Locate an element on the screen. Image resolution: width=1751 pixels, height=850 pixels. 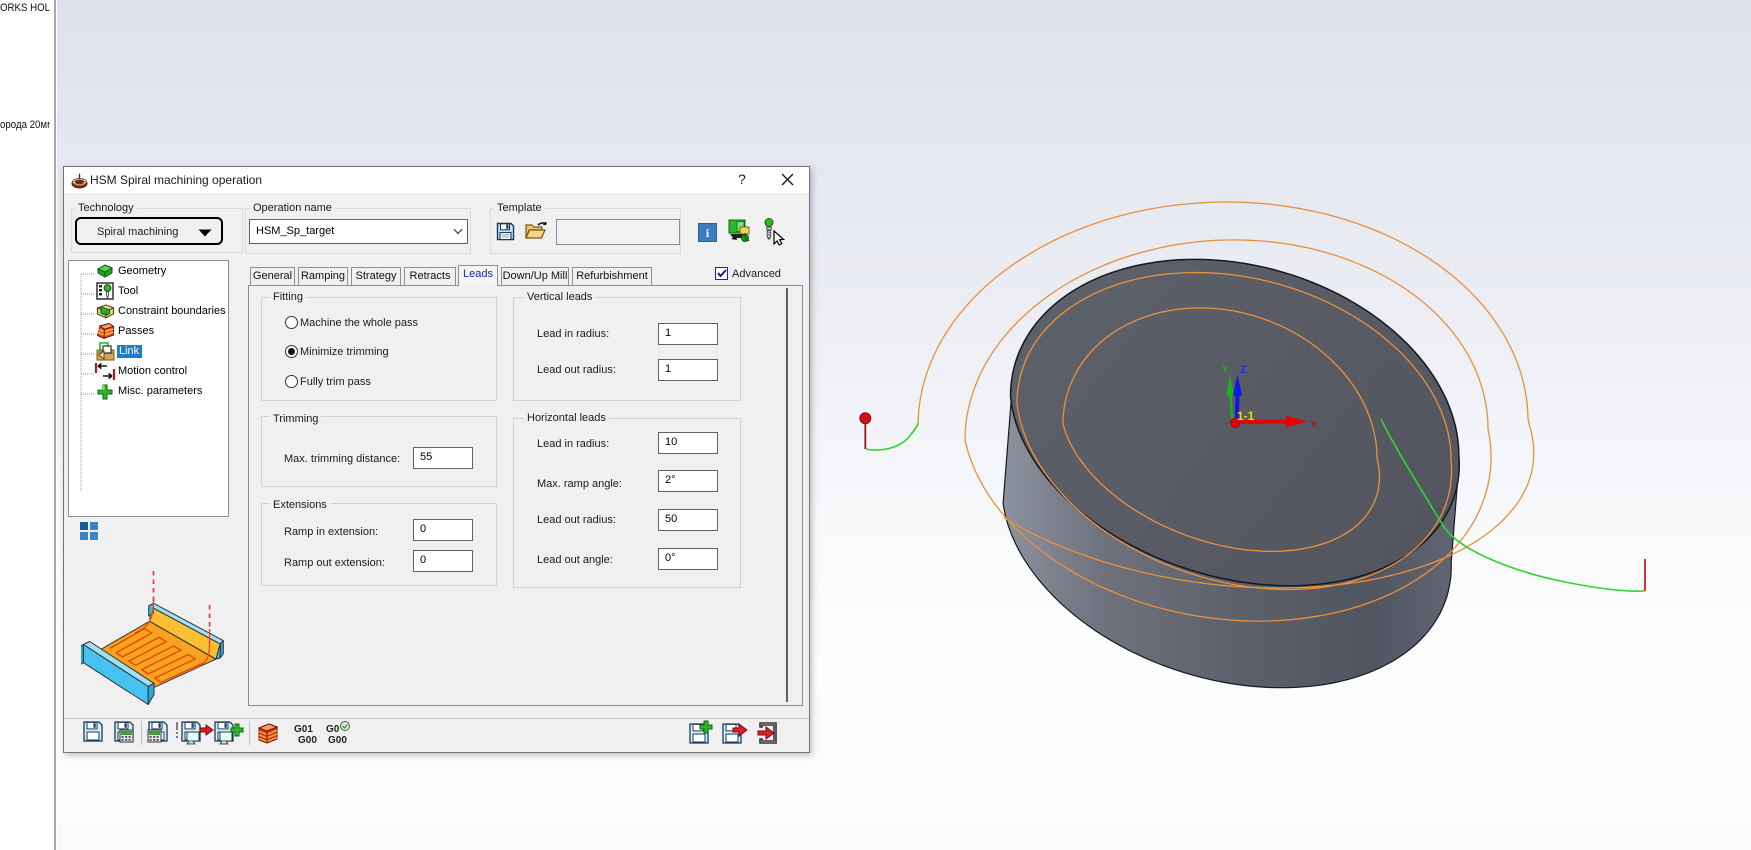
svg-text: 1-1 is located at coordinates (1246, 416).